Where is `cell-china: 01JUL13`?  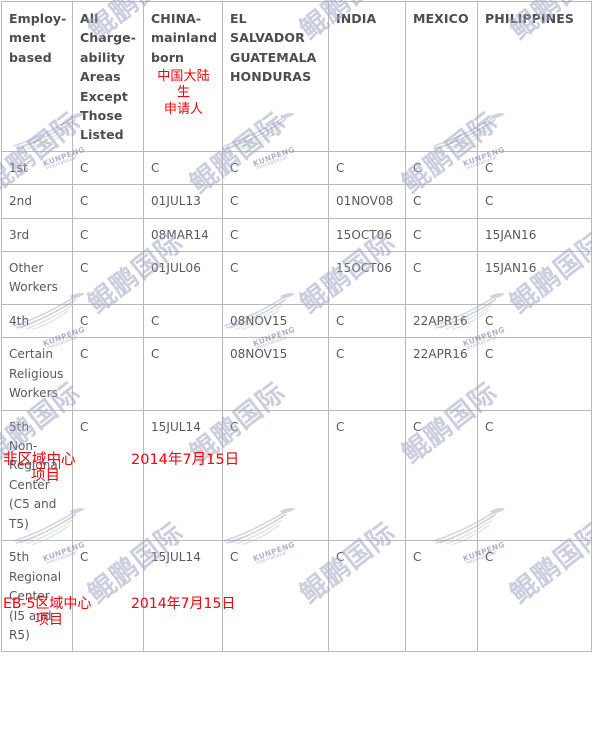 cell-china: 01JUL13 is located at coordinates (183, 201).